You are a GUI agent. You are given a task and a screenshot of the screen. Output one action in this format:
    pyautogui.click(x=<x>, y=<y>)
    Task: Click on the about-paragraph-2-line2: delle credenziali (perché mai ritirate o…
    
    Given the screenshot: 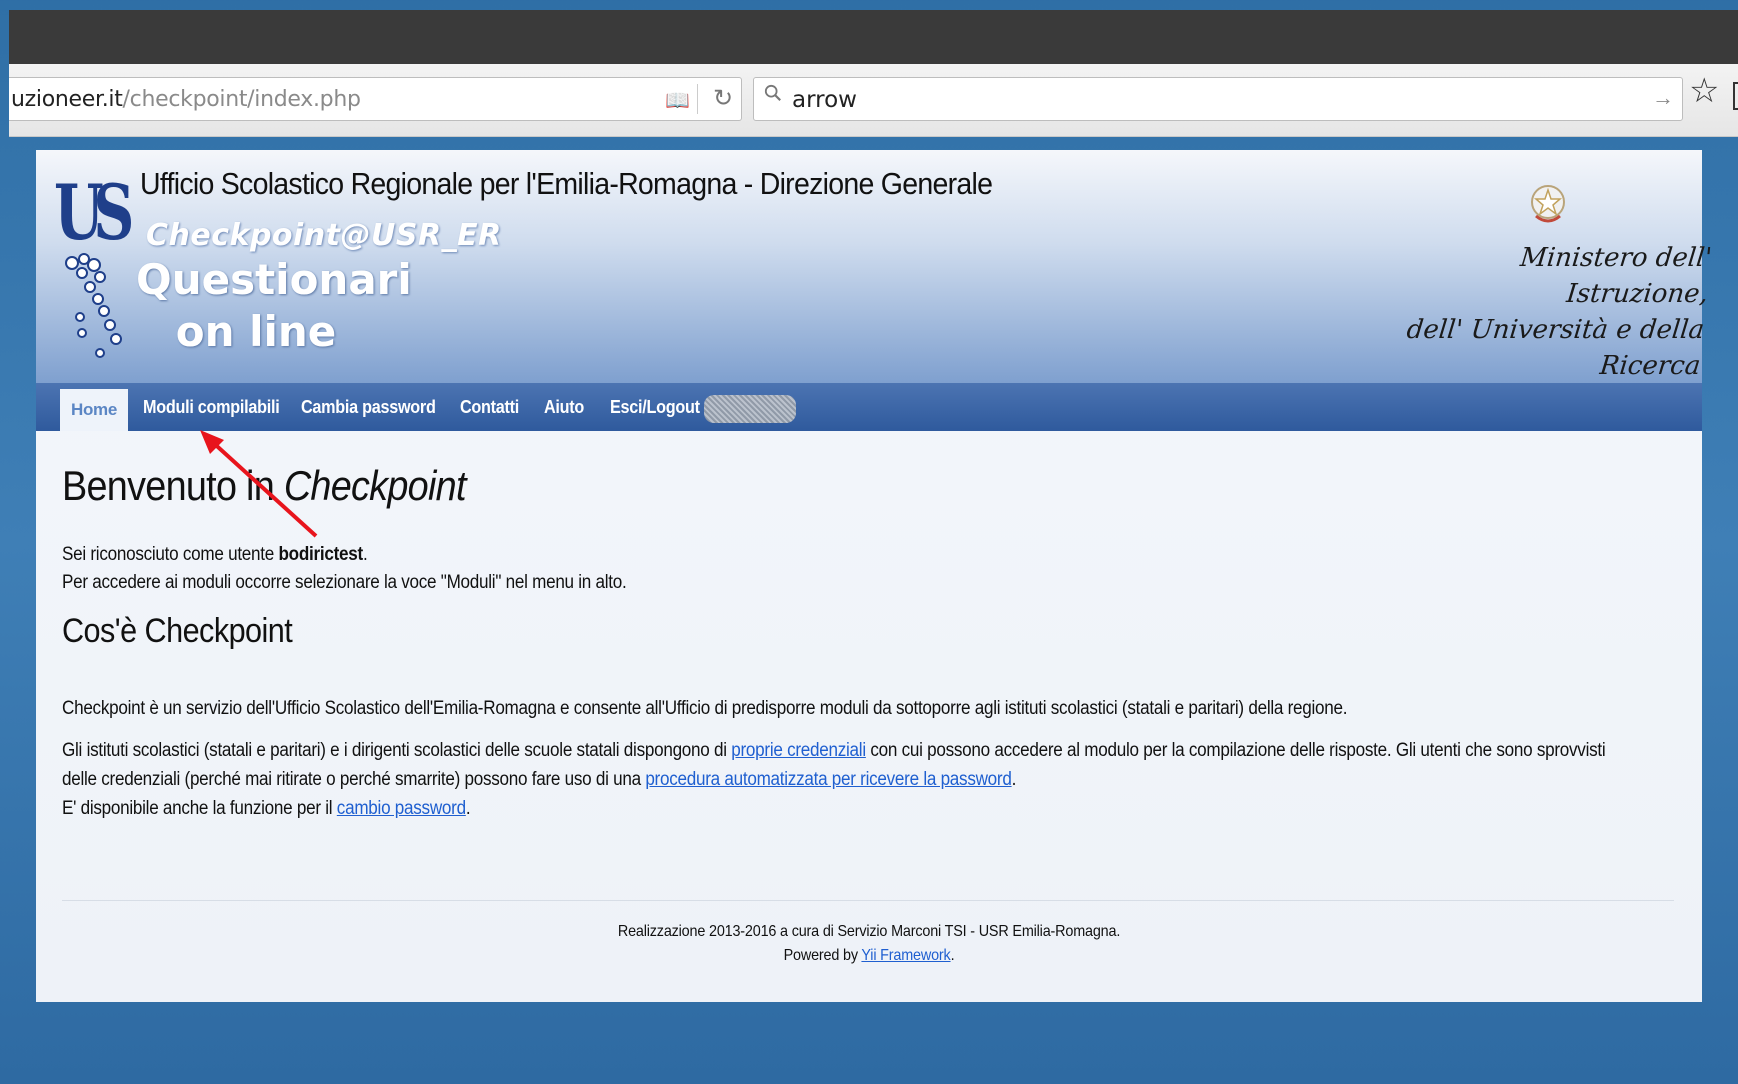 What is the action you would take?
    pyautogui.click(x=539, y=780)
    